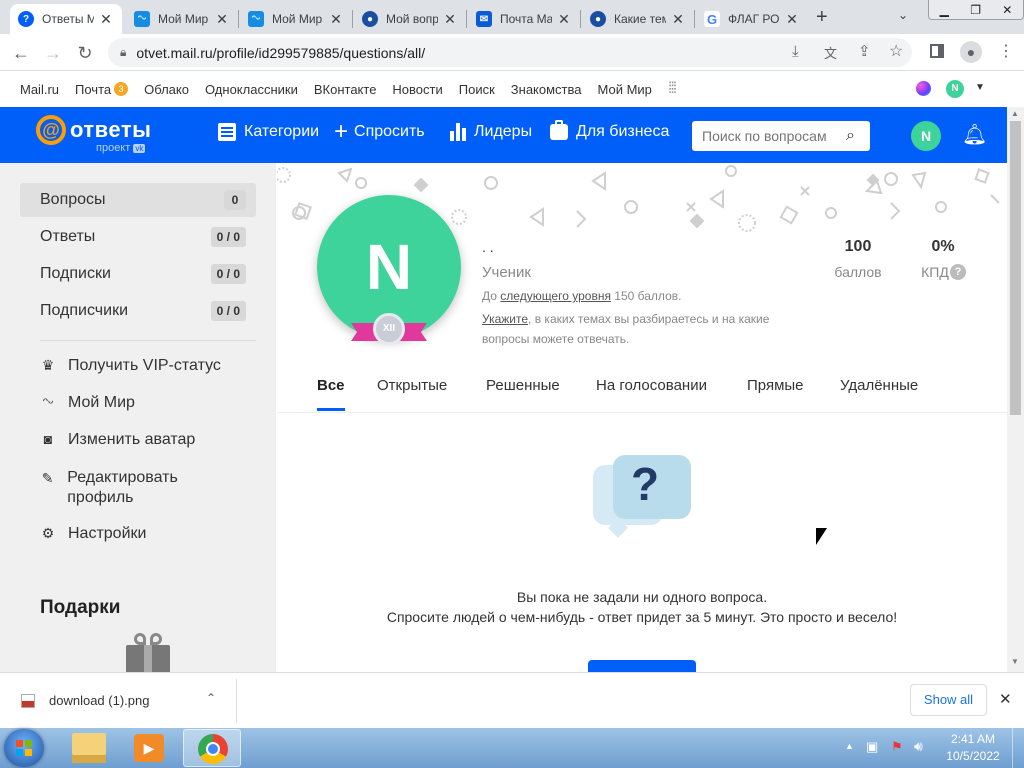 Image resolution: width=1024 pixels, height=768 pixels. Describe the element at coordinates (138, 274) in the screenshot. I see `sidebar-item-subscriptions: Подписки 0 / 0` at that location.